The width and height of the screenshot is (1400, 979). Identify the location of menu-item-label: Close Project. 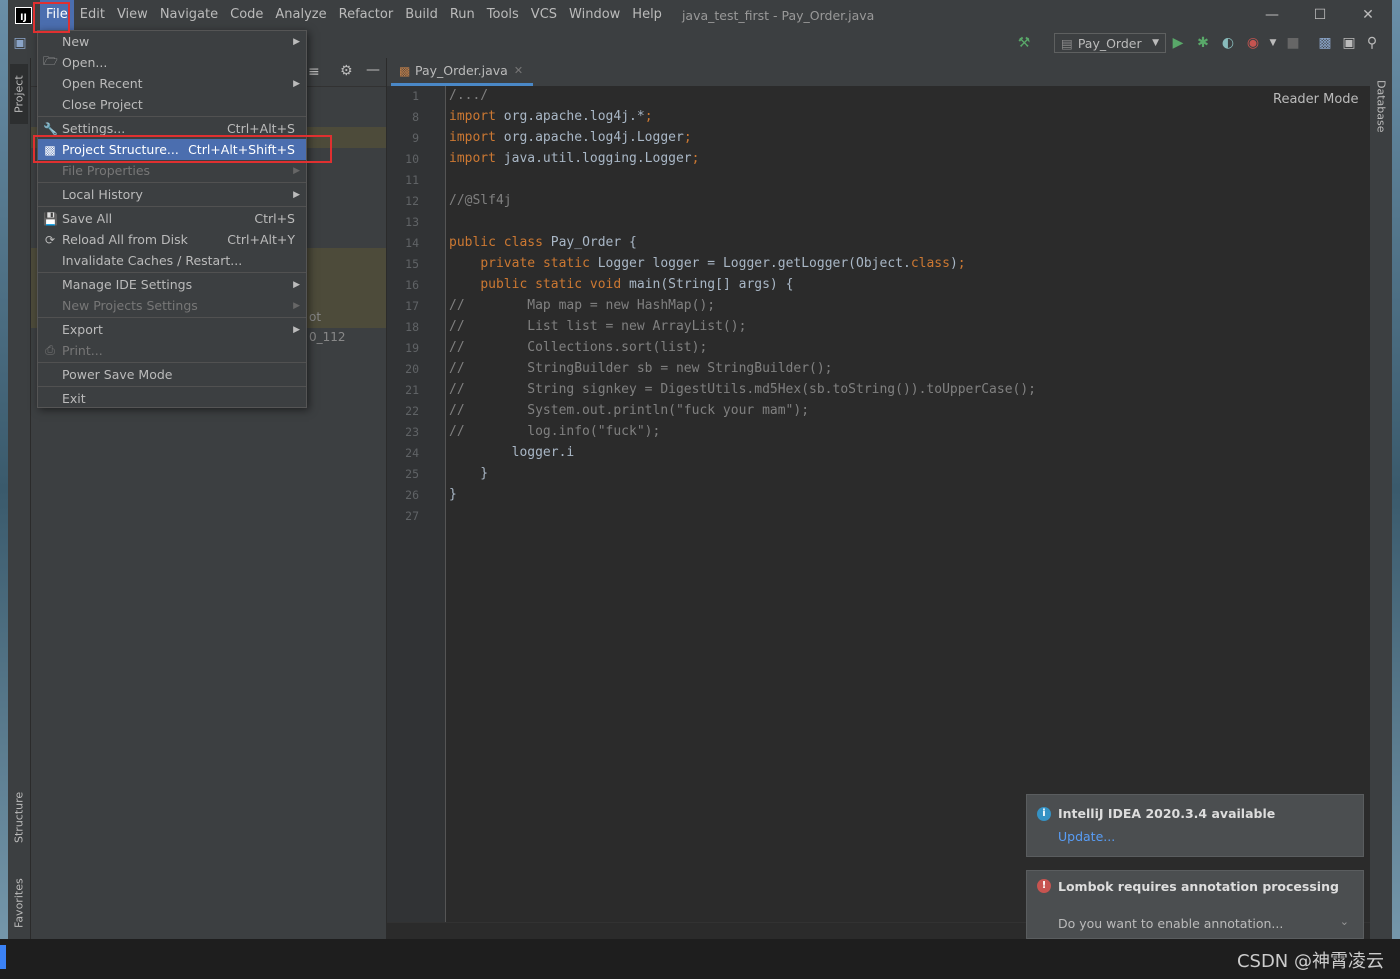
(102, 104).